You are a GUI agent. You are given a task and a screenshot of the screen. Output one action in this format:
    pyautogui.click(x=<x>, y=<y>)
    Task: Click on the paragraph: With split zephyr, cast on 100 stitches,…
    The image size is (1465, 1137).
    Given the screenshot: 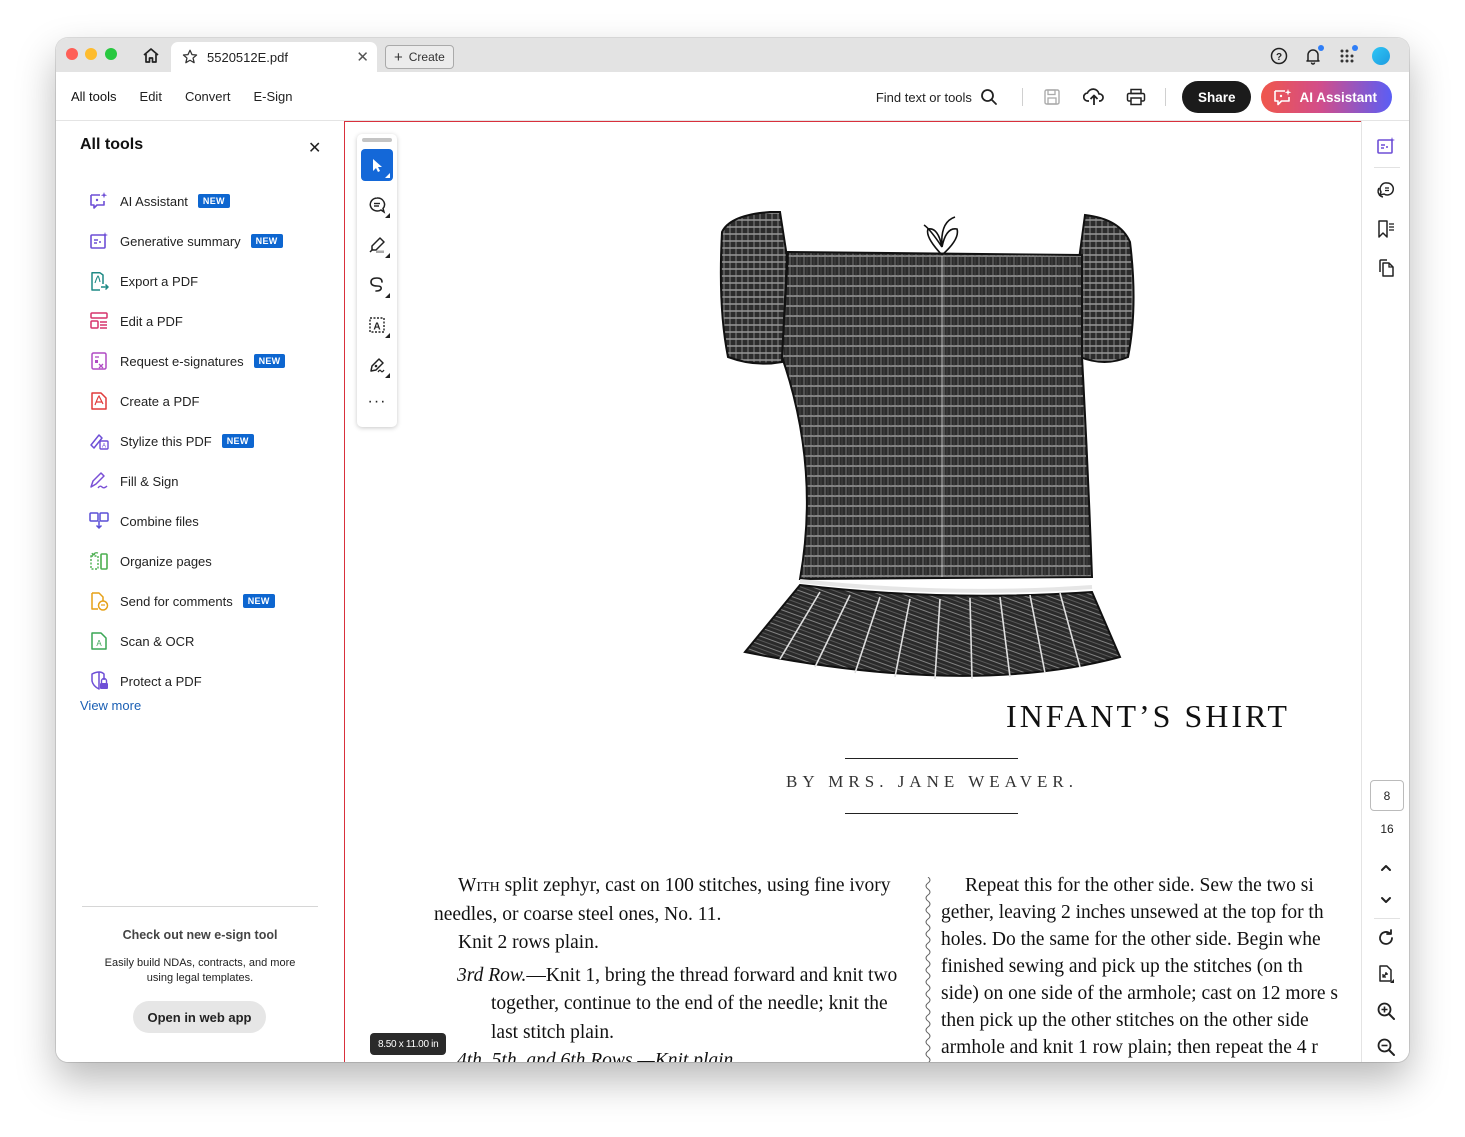 What is the action you would take?
    pyautogui.click(x=672, y=900)
    